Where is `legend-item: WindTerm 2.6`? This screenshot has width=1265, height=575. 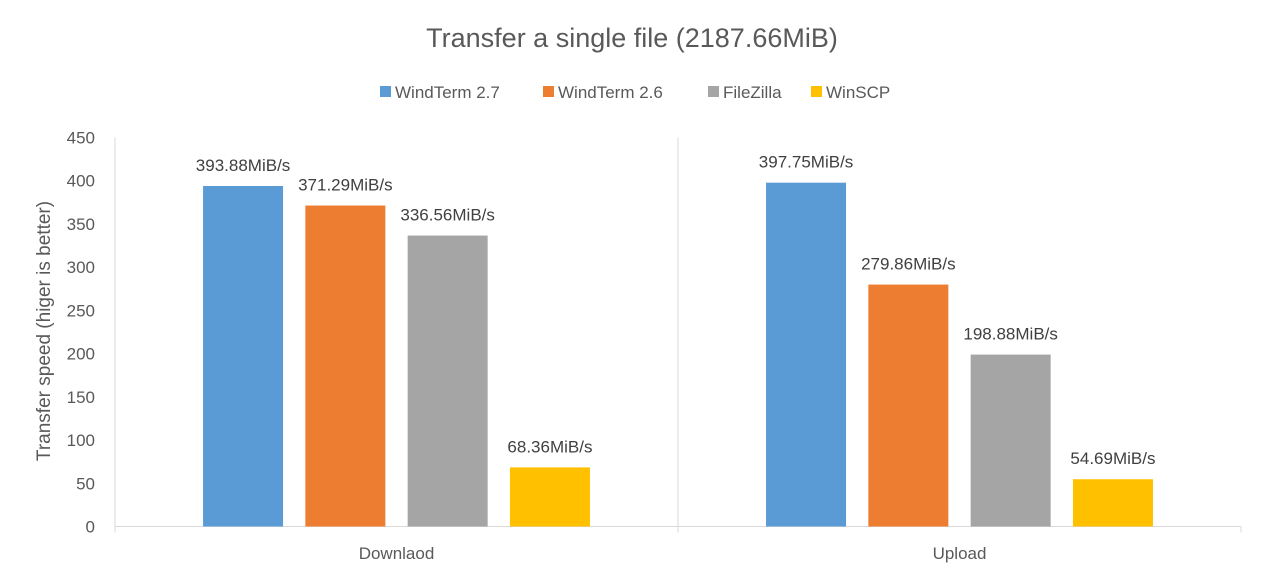 legend-item: WindTerm 2.6 is located at coordinates (603, 92).